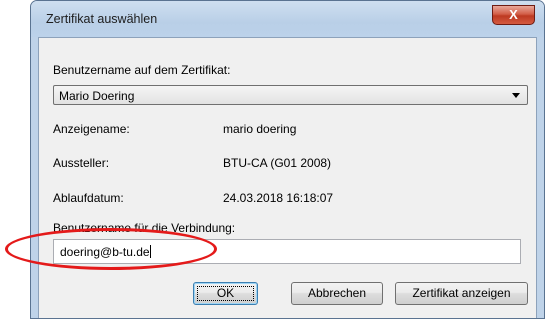  I want to click on show-certificate-button-label: Zertifikat anzeigen, so click(461, 293).